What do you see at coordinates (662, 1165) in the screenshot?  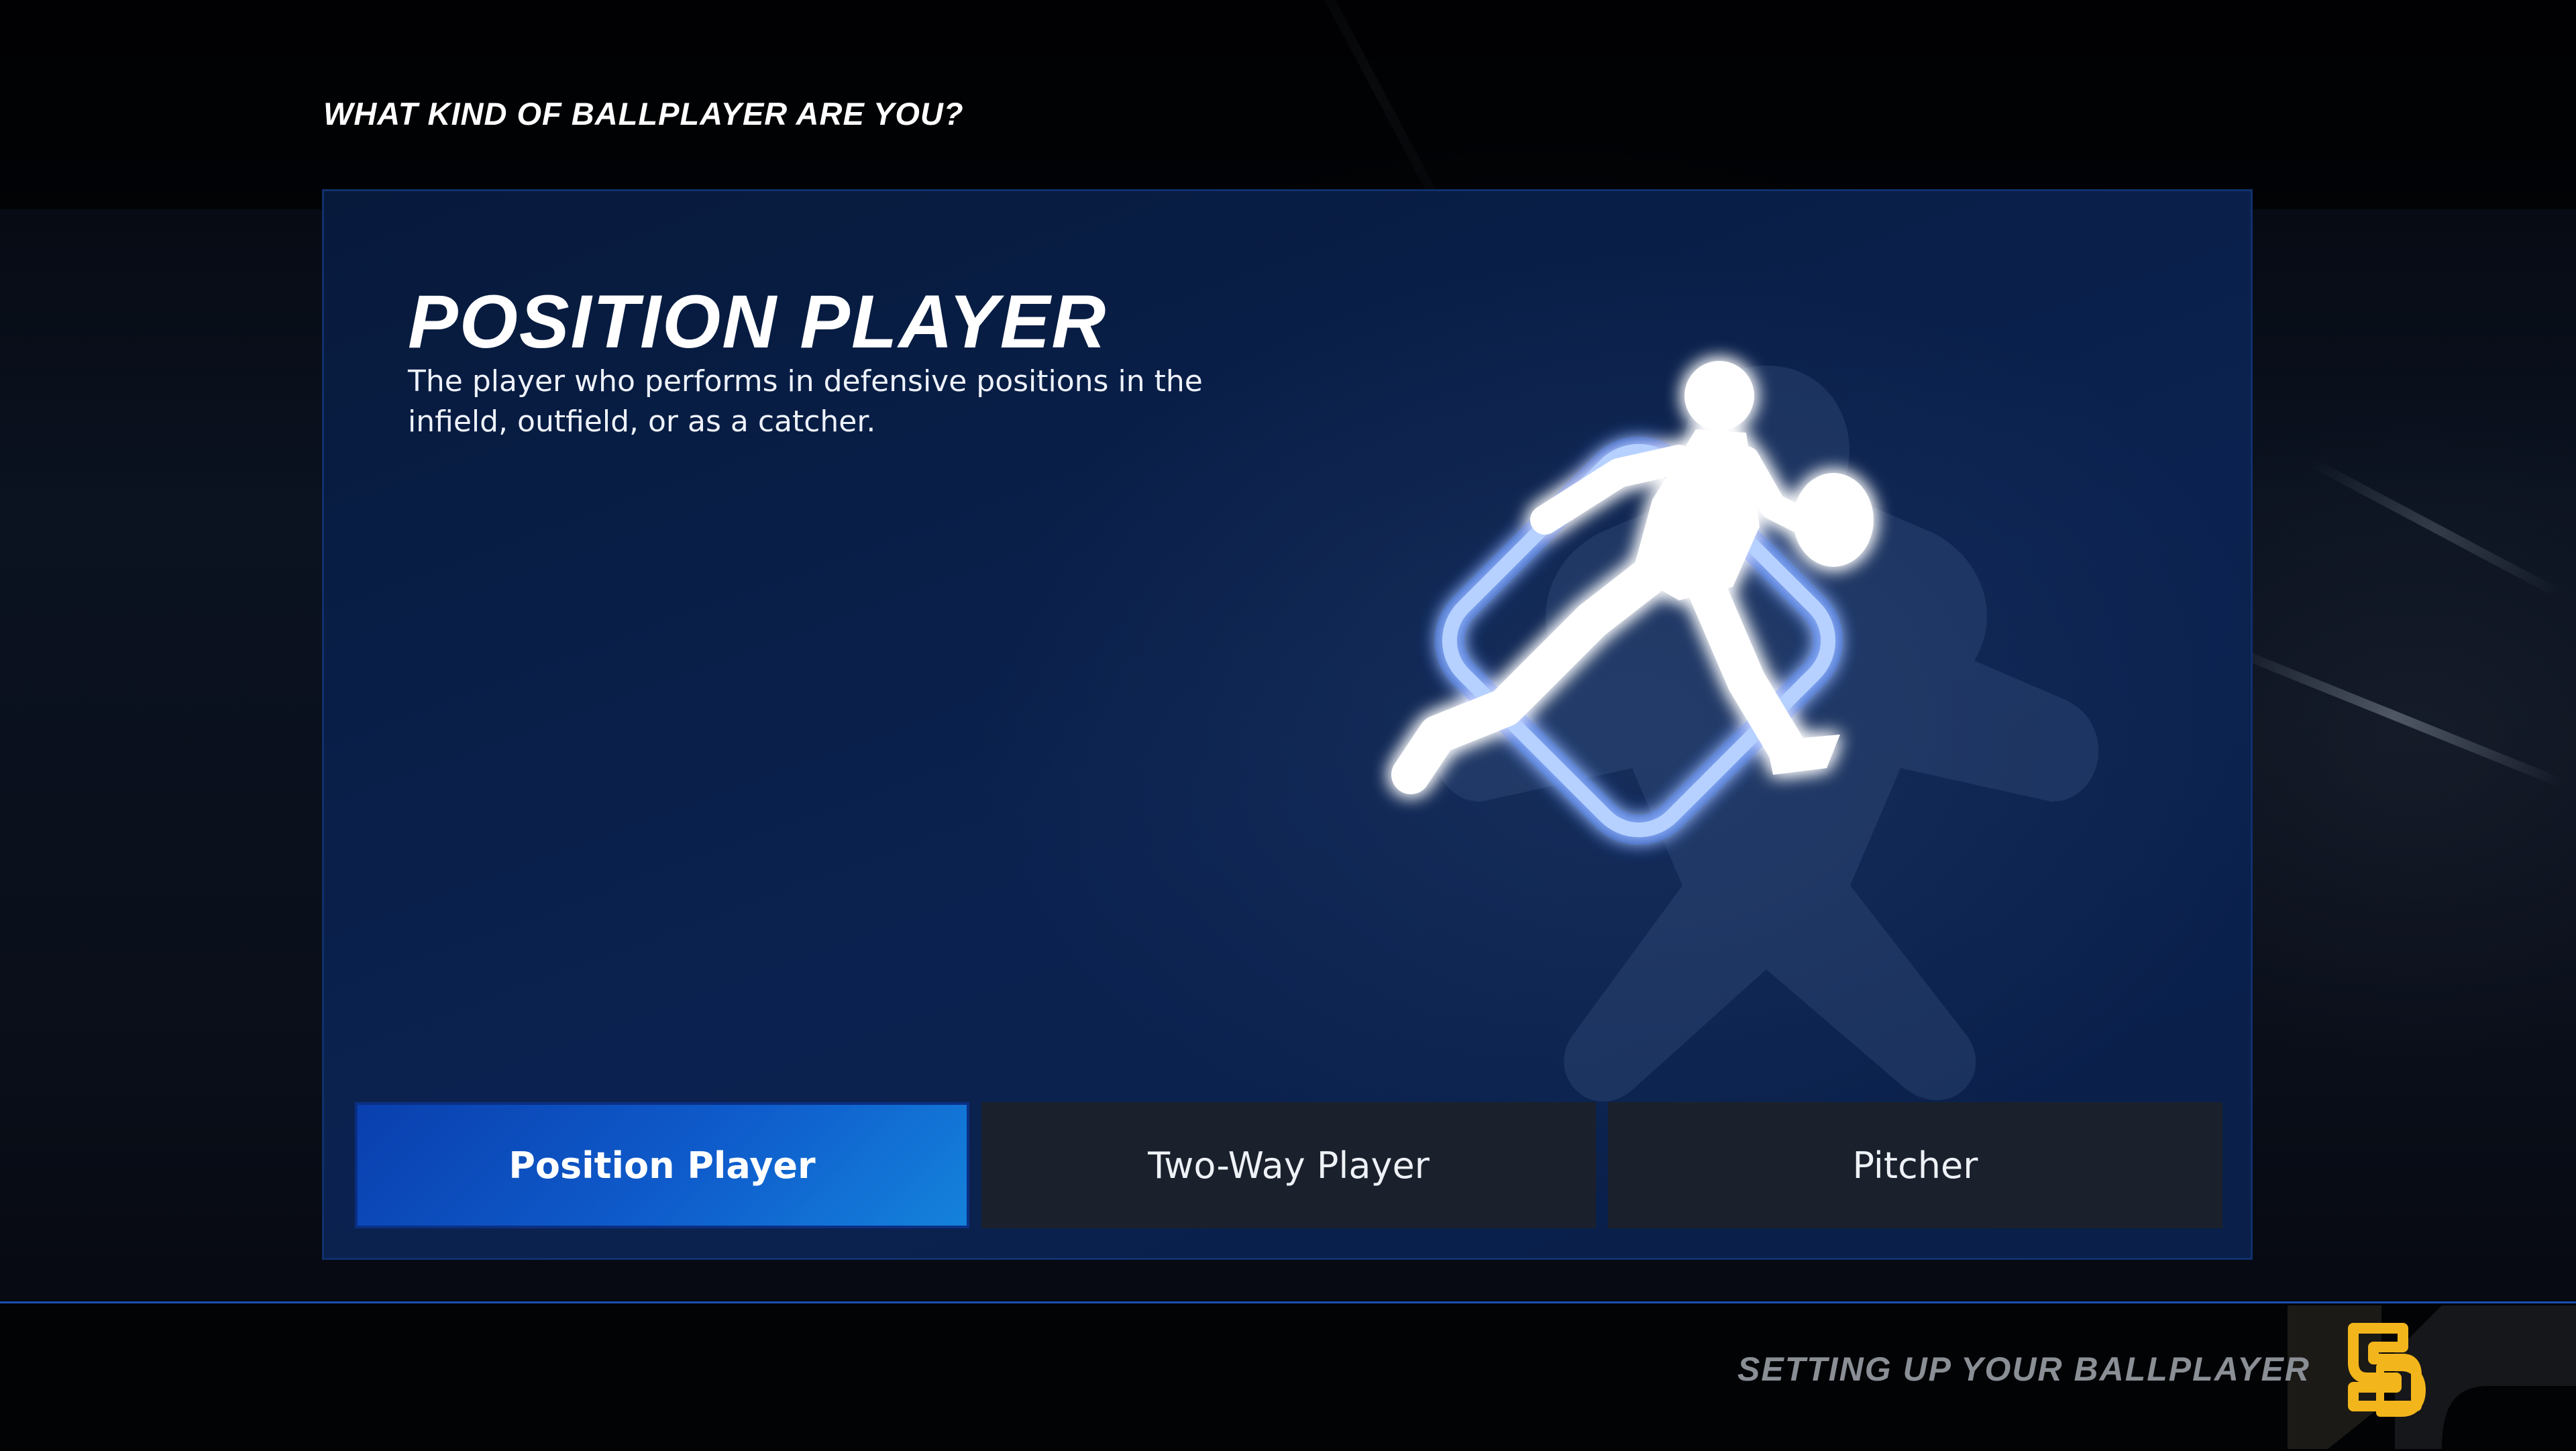 I see `option-position-player: Position Player` at bounding box center [662, 1165].